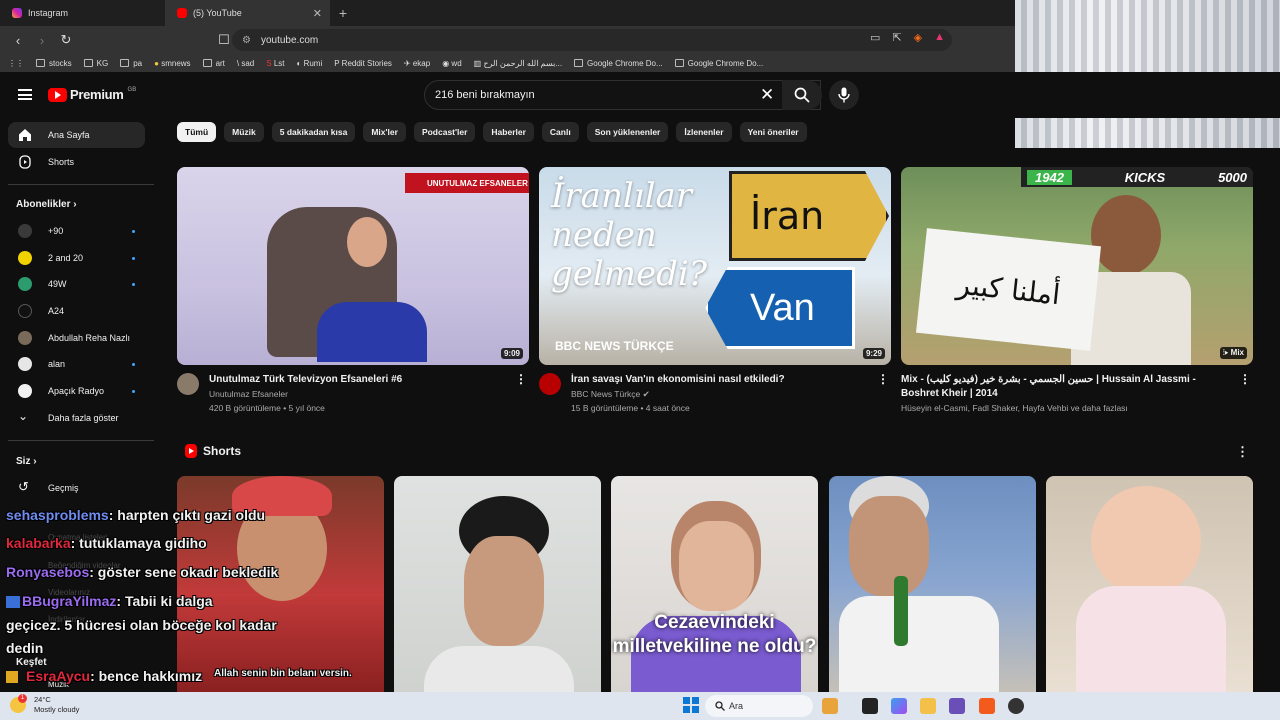 The image size is (1280, 720). I want to click on clear-search-icon: ✕, so click(767, 95).